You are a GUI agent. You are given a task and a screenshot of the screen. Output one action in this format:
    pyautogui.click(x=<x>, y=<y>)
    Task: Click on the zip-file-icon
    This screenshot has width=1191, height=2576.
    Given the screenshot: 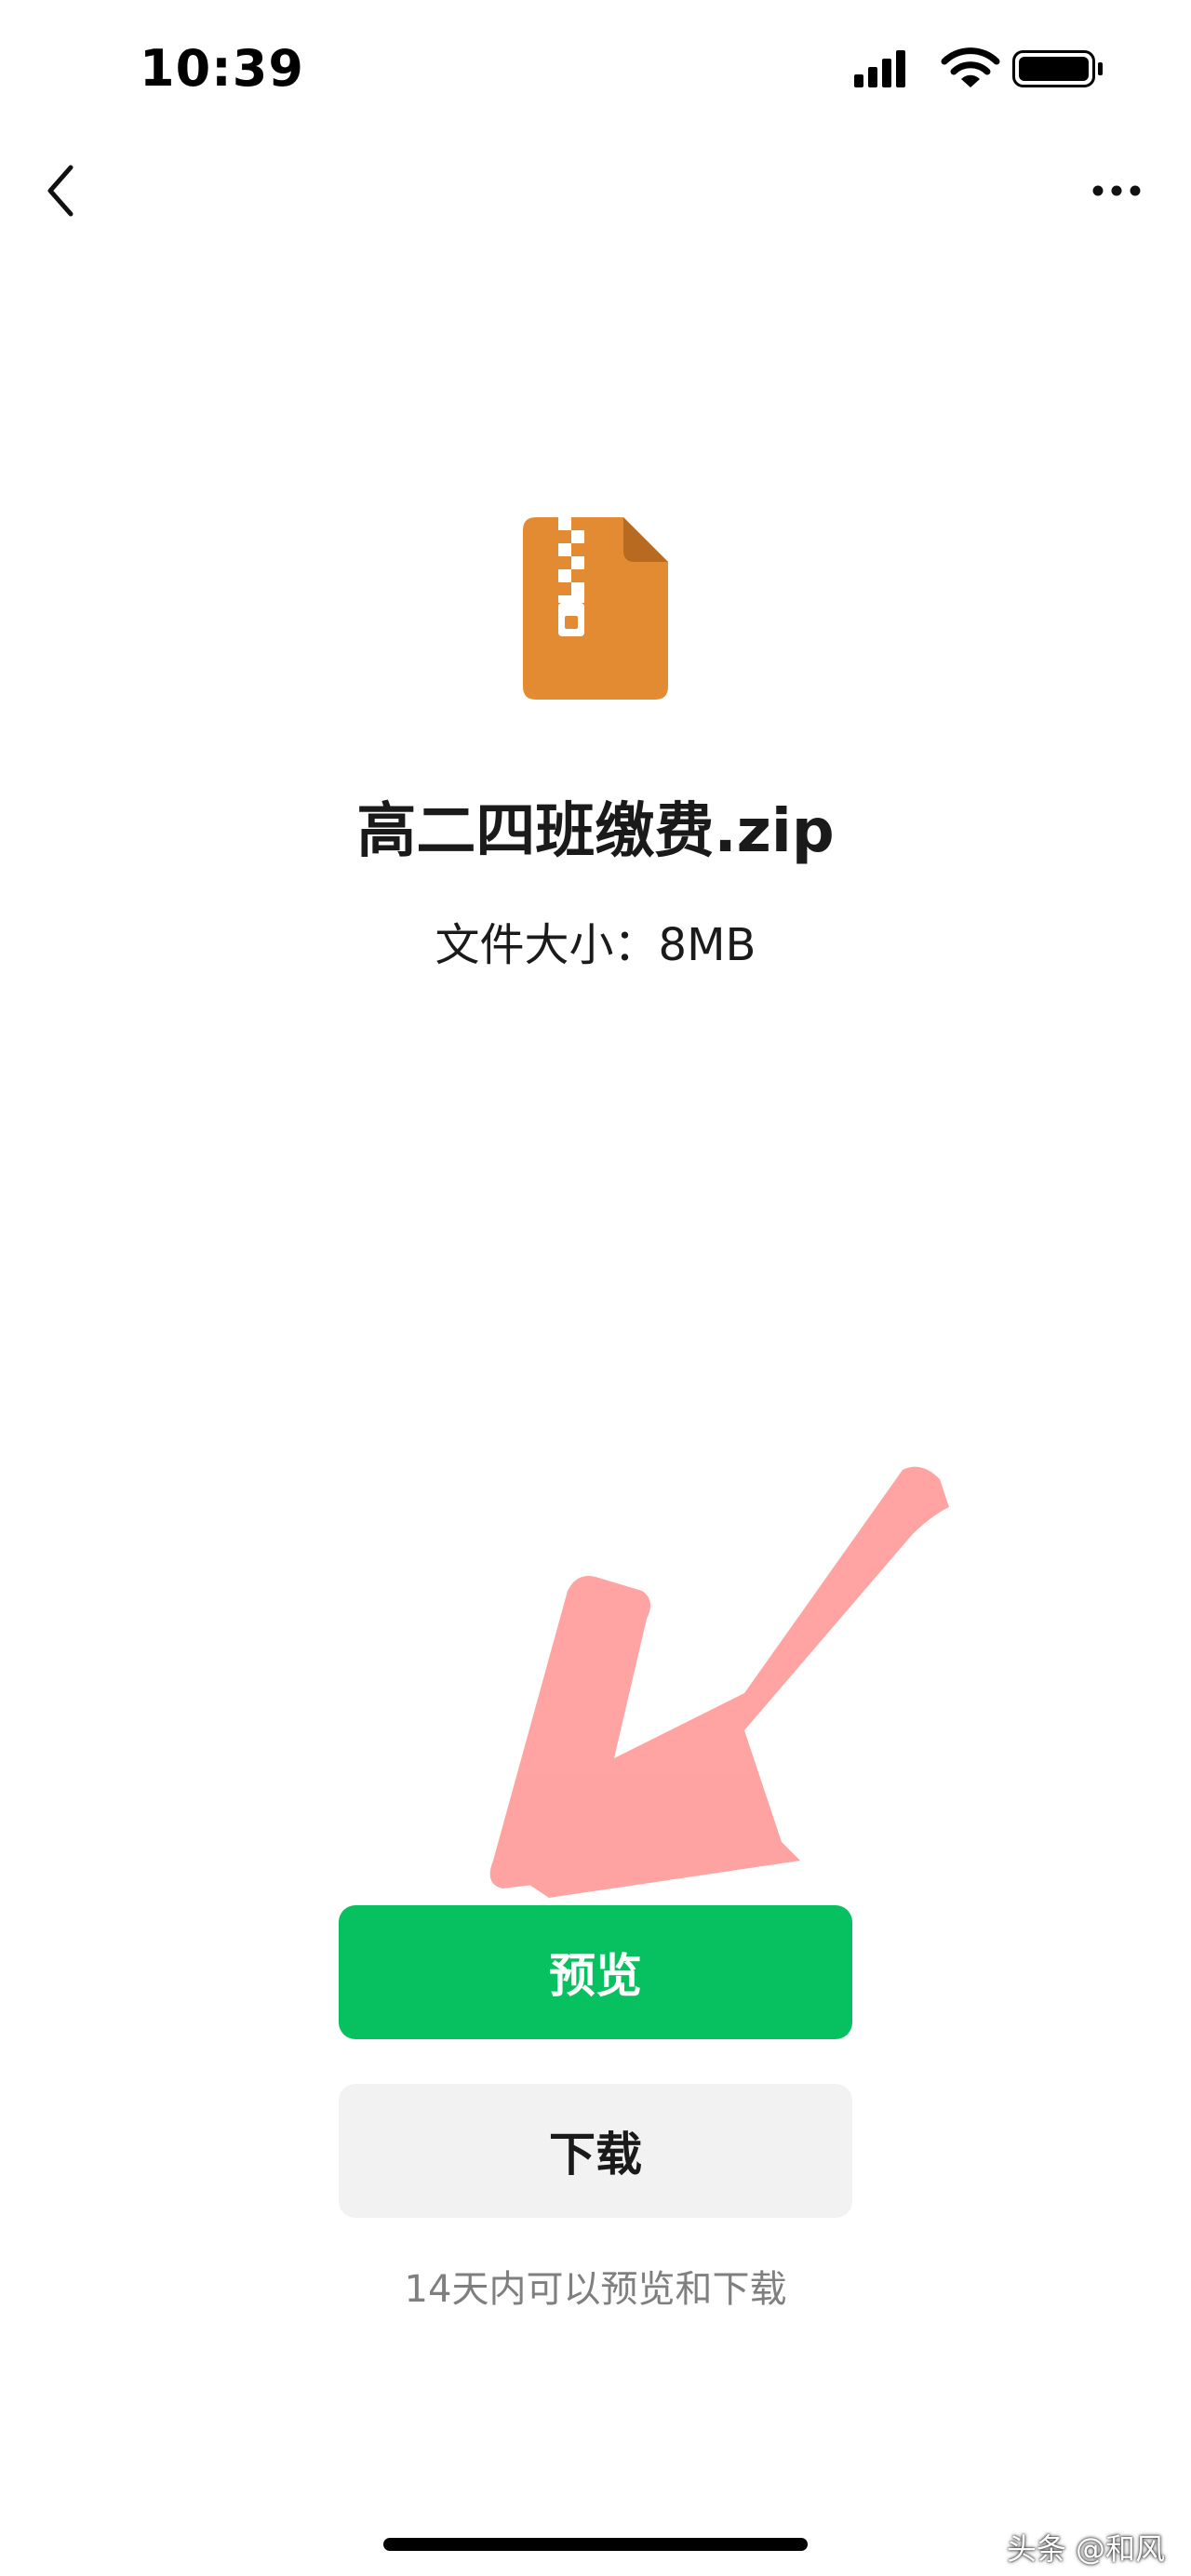 What is the action you would take?
    pyautogui.click(x=595, y=608)
    